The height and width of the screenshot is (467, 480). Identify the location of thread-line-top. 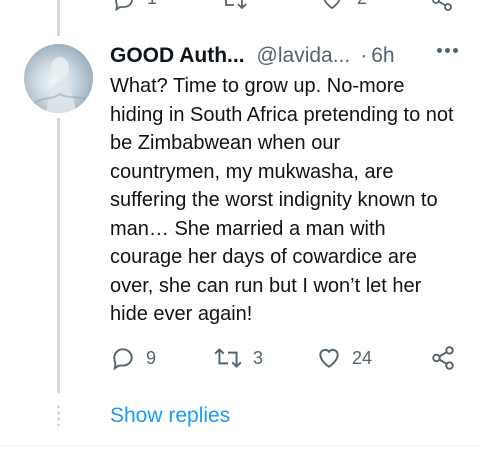
(58, 18).